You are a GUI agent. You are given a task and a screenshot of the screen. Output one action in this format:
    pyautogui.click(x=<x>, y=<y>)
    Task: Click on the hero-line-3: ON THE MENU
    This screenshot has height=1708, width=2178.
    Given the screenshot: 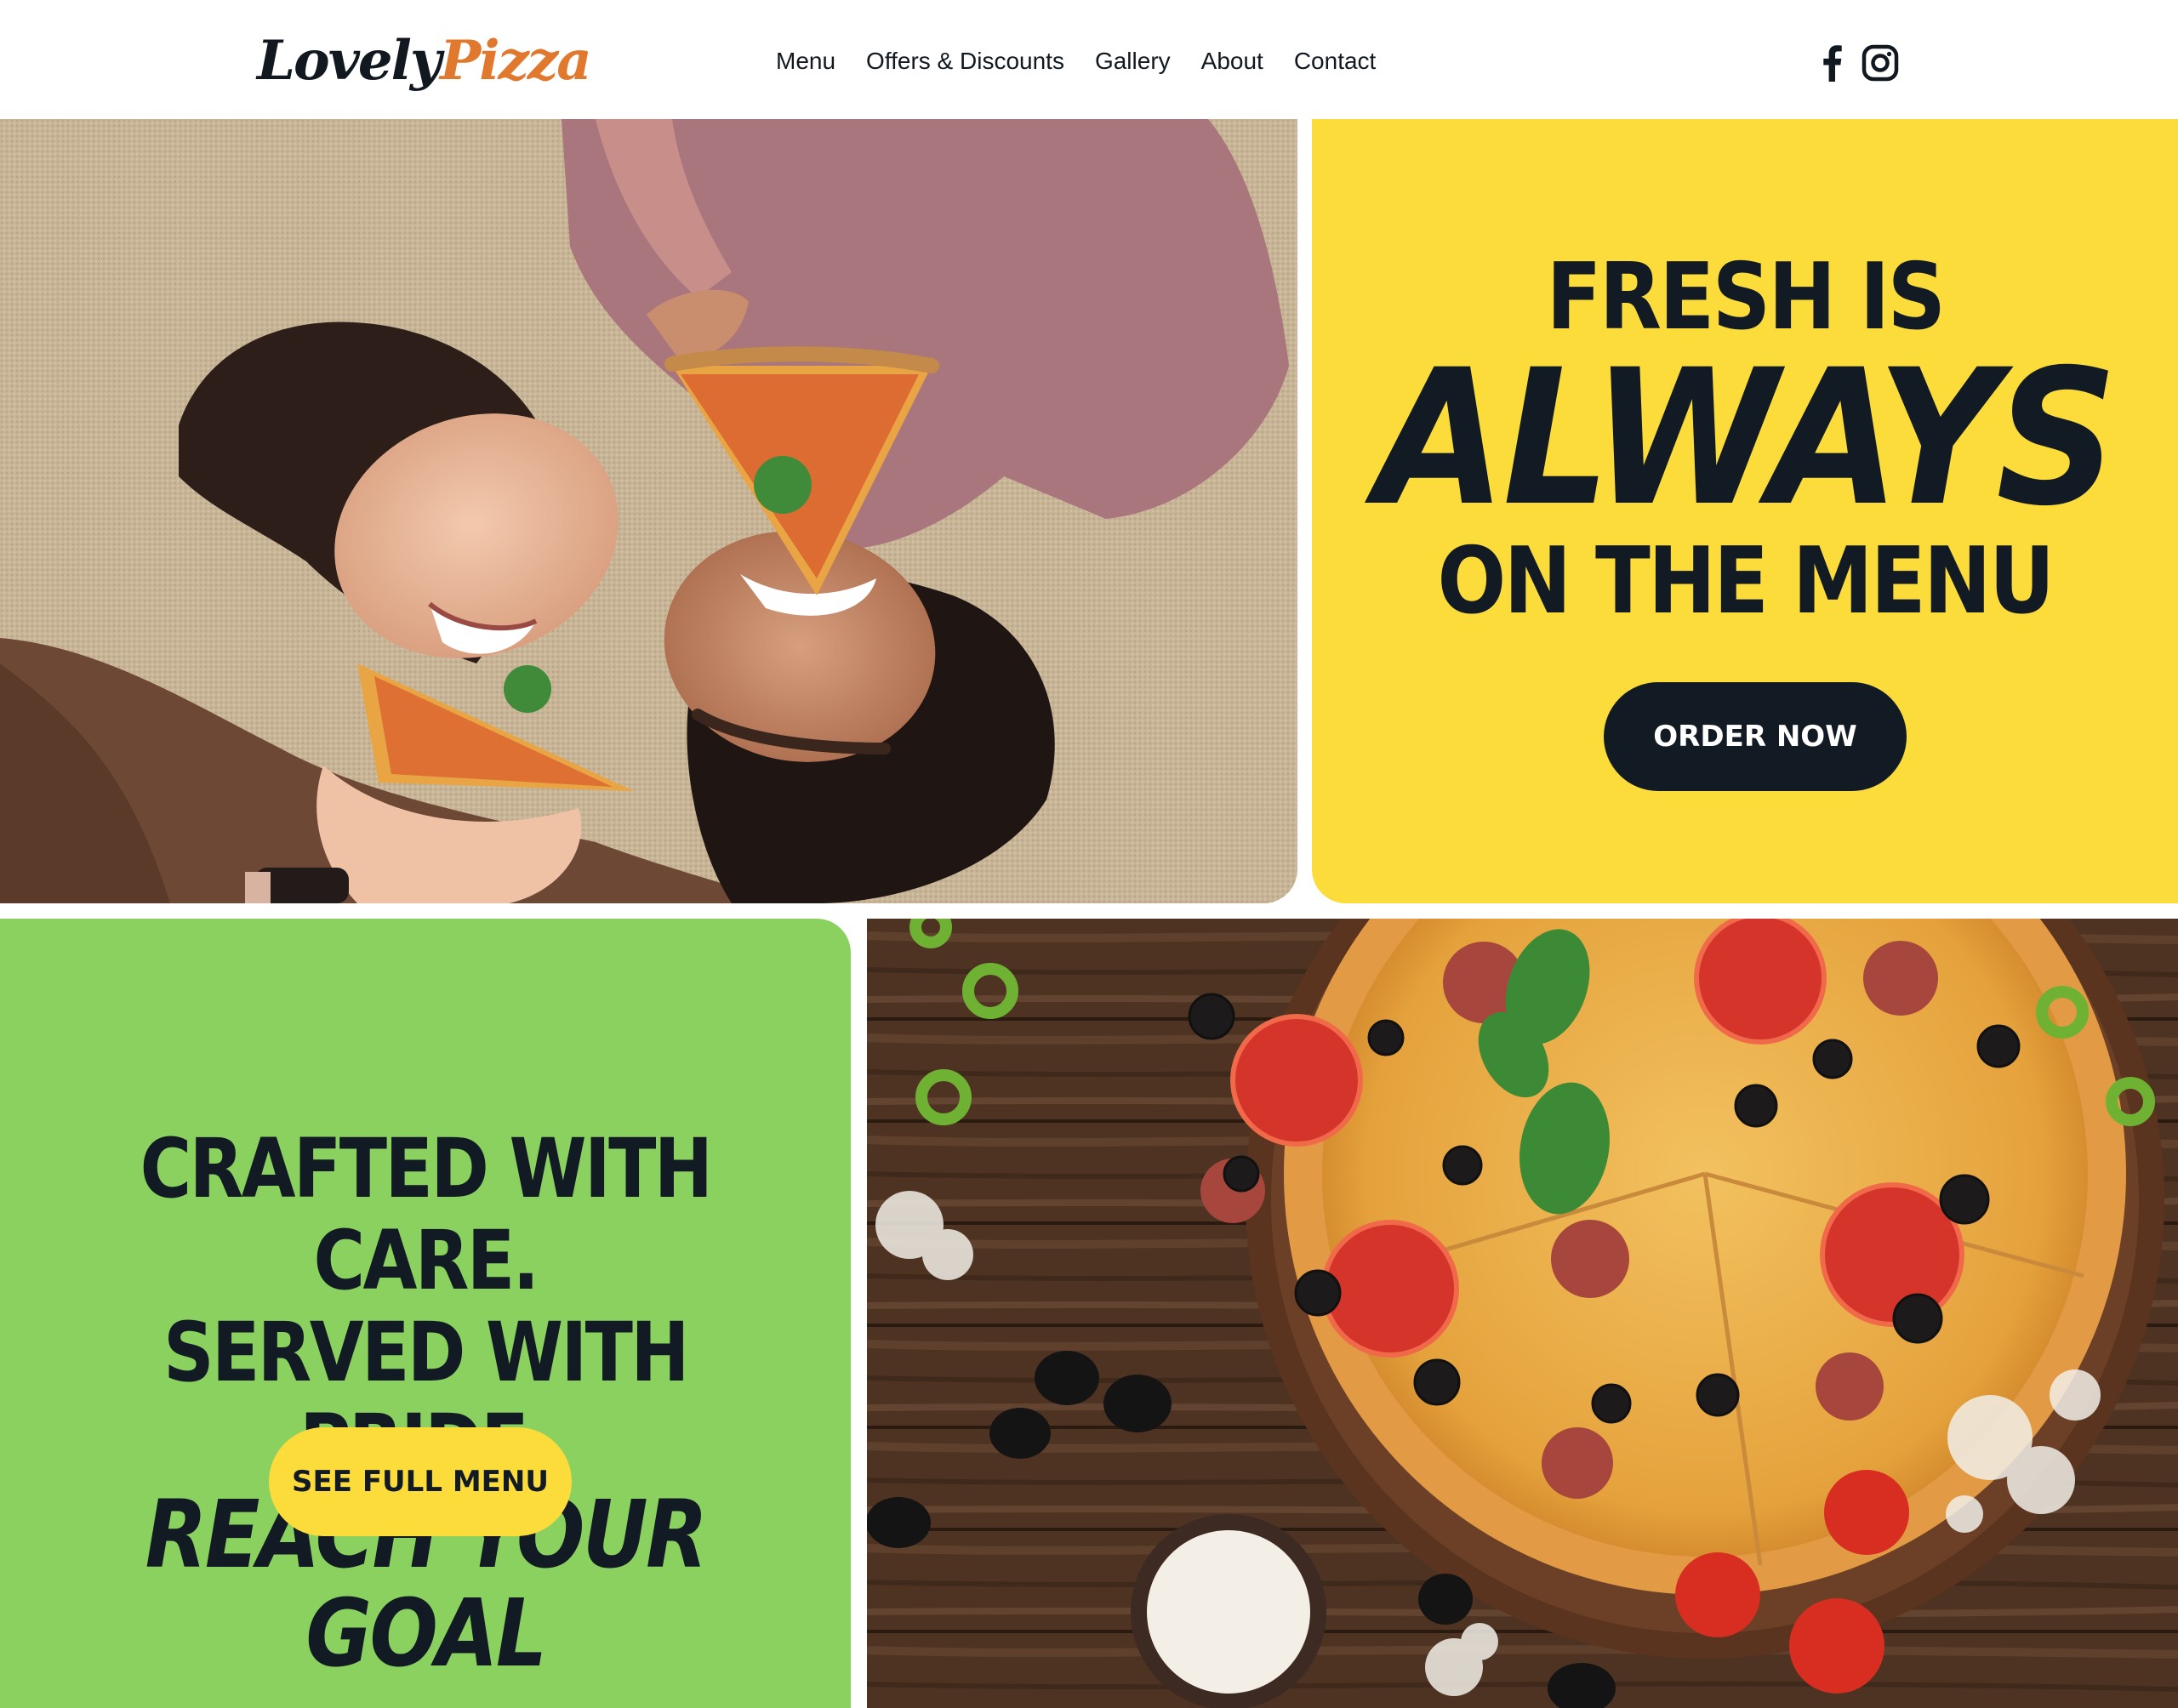 What is the action you would take?
    pyautogui.click(x=1746, y=581)
    